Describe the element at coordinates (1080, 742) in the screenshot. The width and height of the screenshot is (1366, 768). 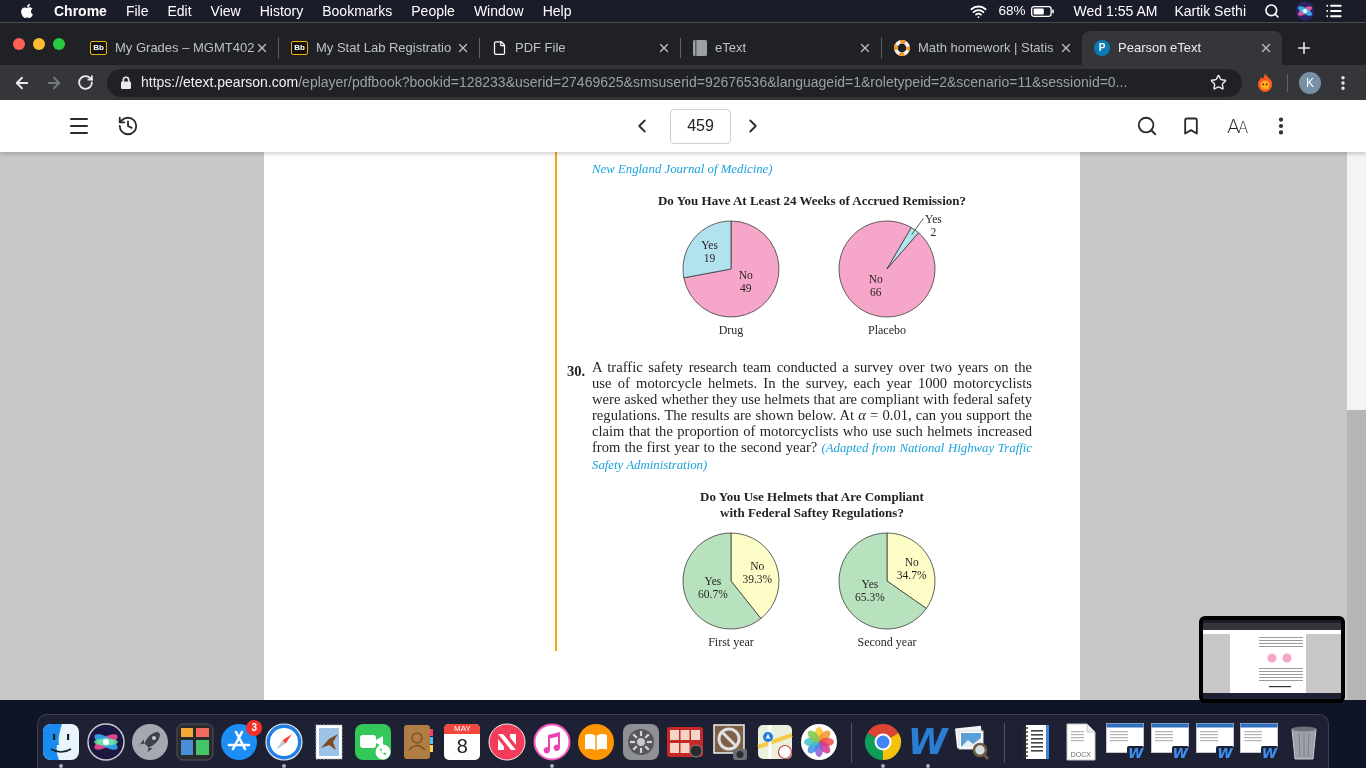
I see `document-page-icon` at that location.